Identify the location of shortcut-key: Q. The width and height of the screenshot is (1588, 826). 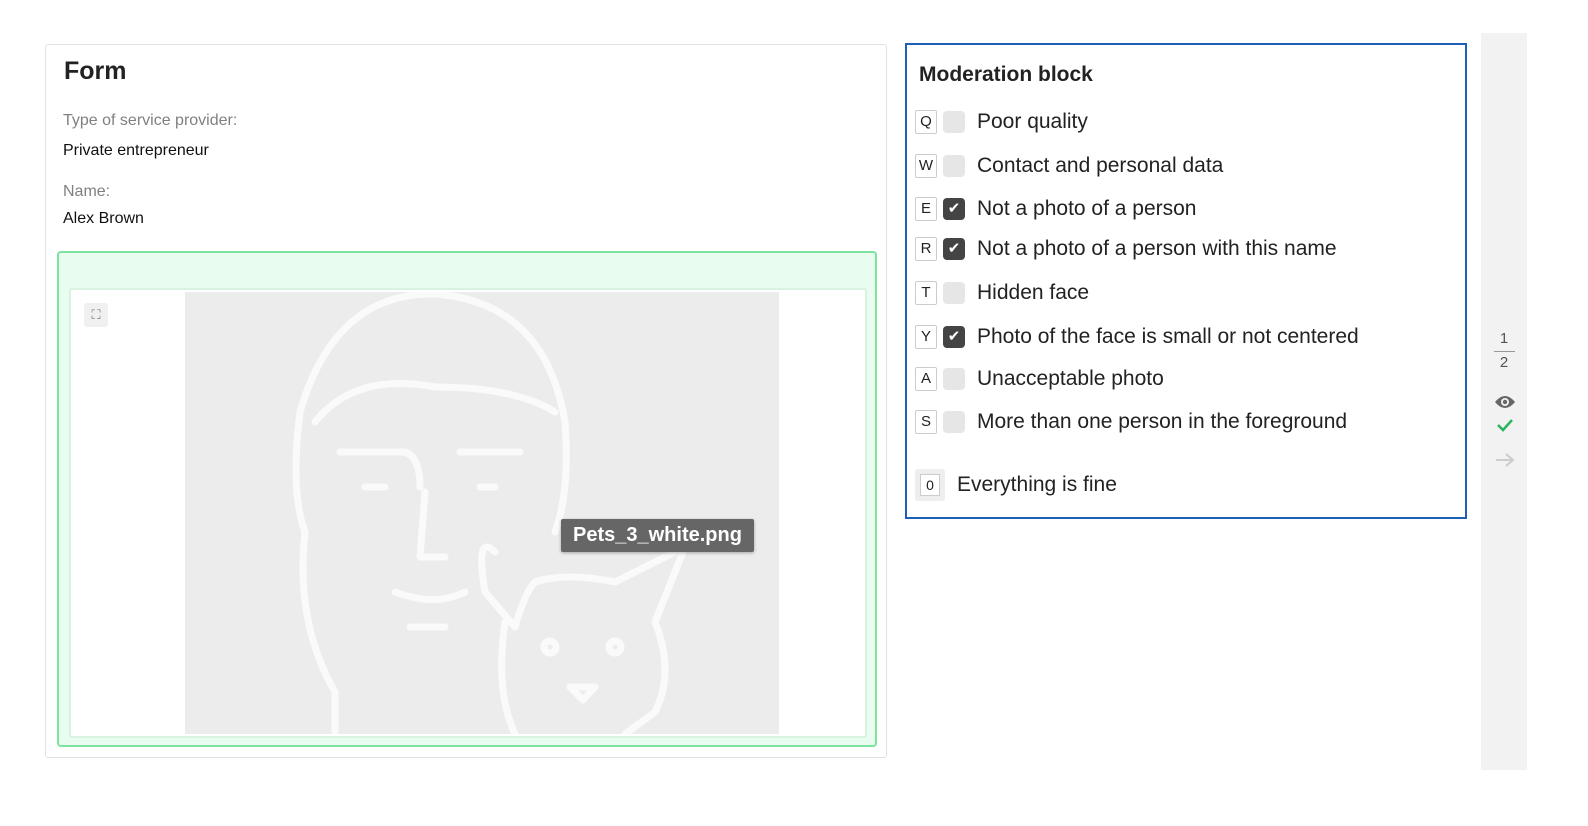
(926, 122).